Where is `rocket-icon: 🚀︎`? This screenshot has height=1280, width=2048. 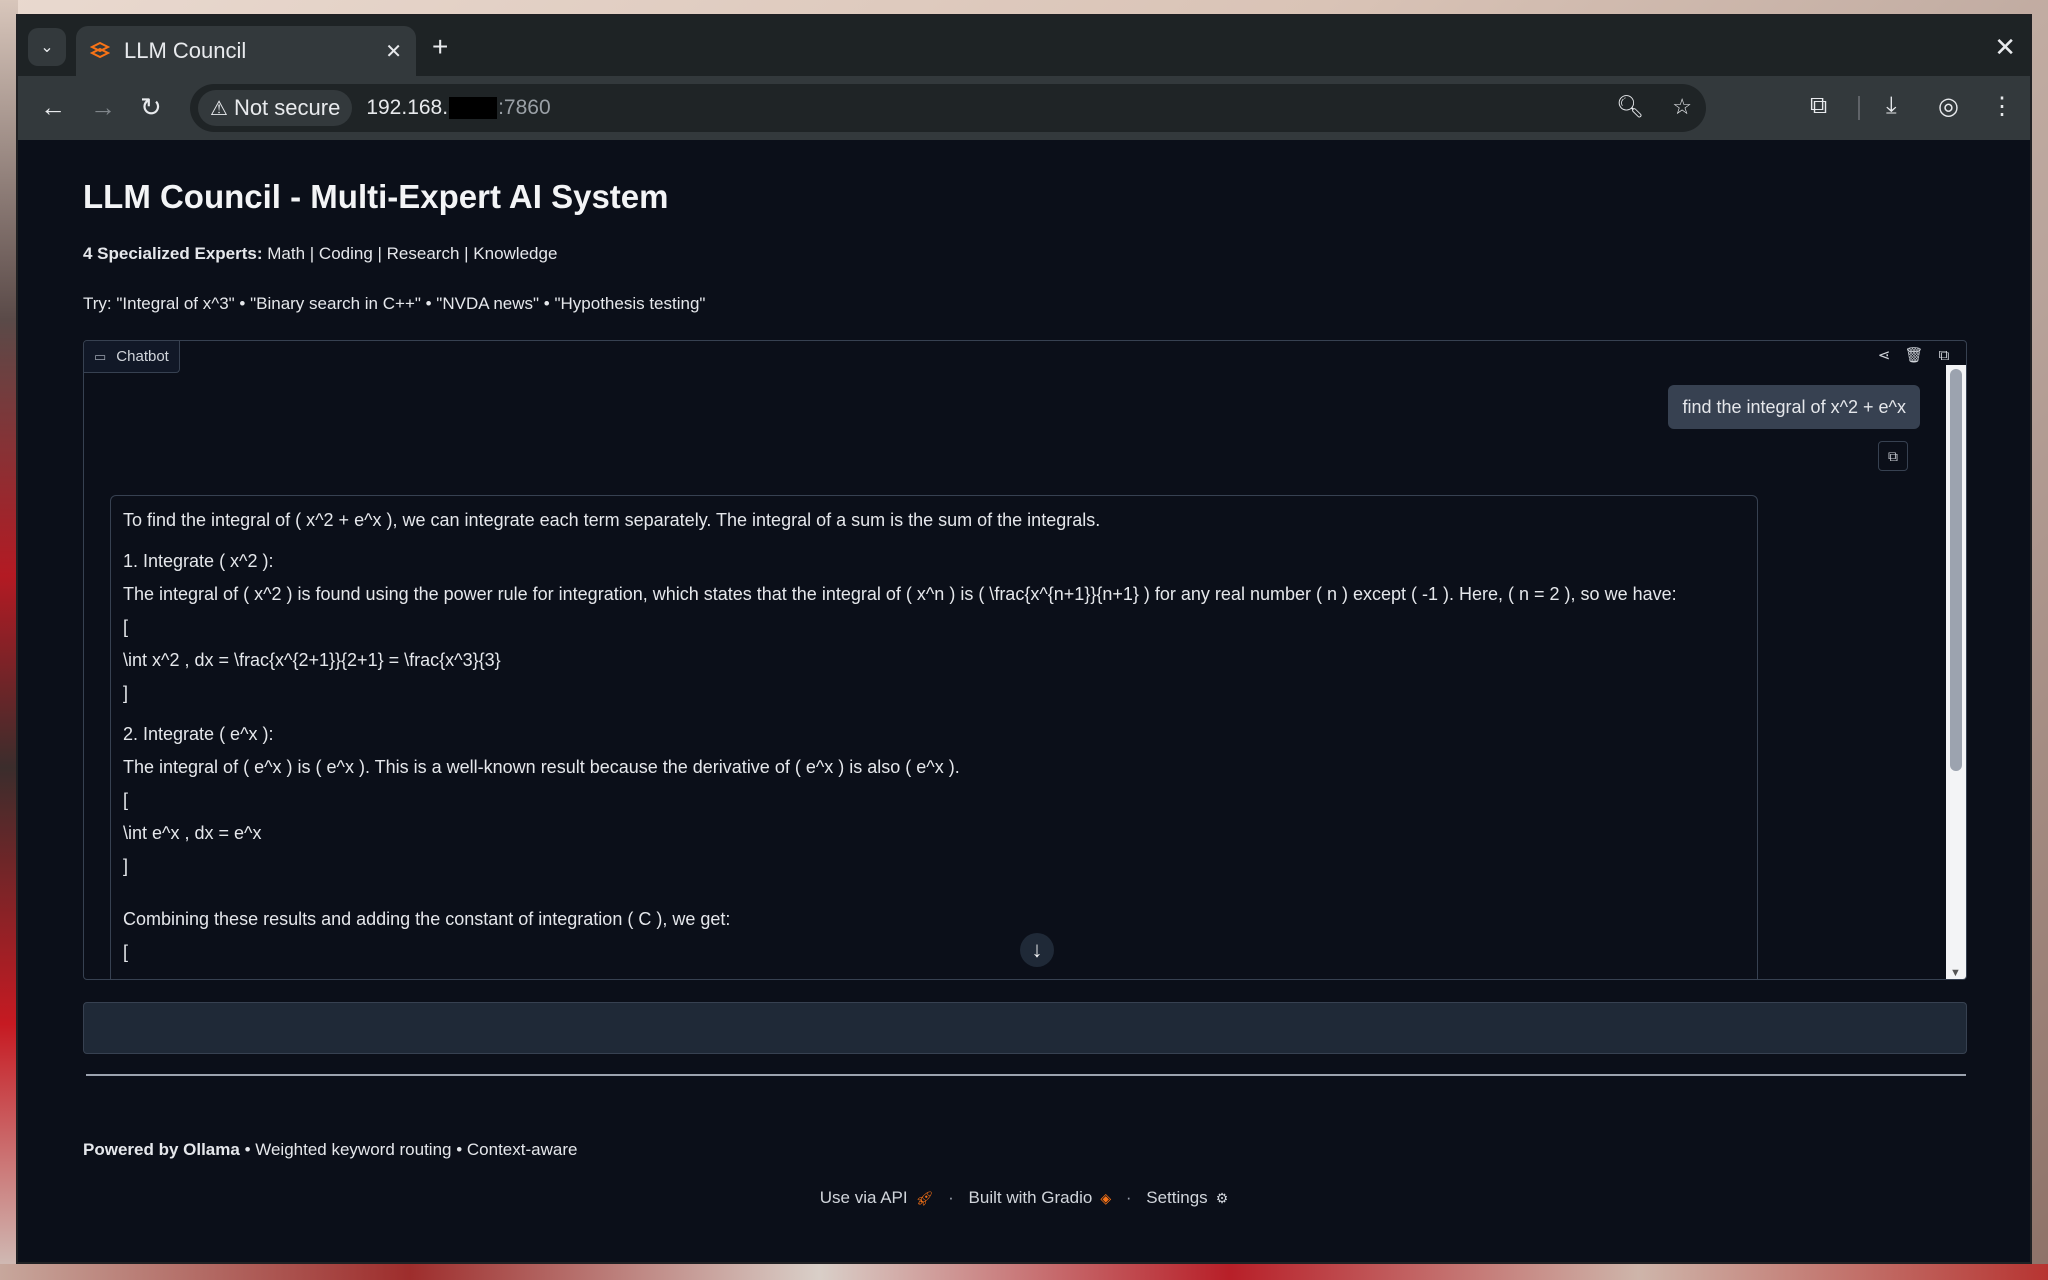 rocket-icon: 🚀︎ is located at coordinates (924, 1198).